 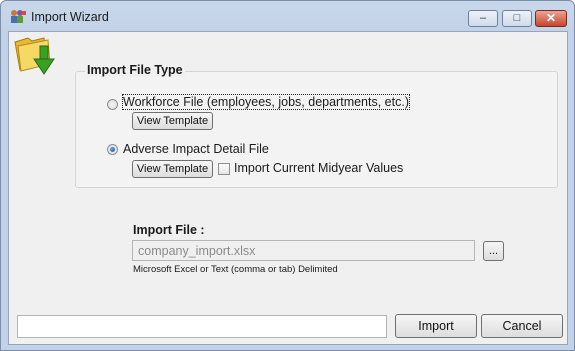 What do you see at coordinates (196, 149) in the screenshot?
I see `adverse-impact-label: Adverse Impact Detail File` at bounding box center [196, 149].